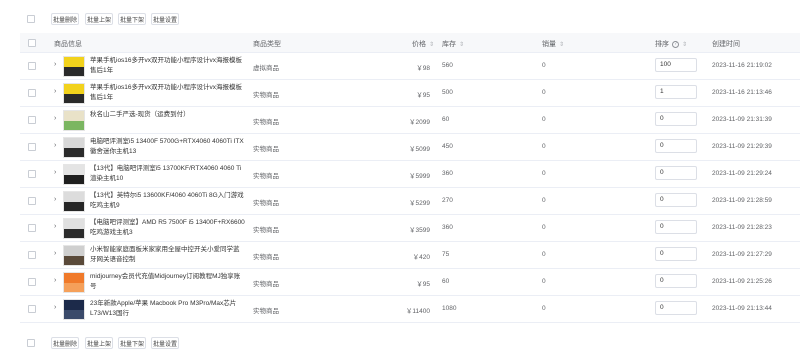  Describe the element at coordinates (421, 257) in the screenshot. I see `product-price: ￥420` at that location.